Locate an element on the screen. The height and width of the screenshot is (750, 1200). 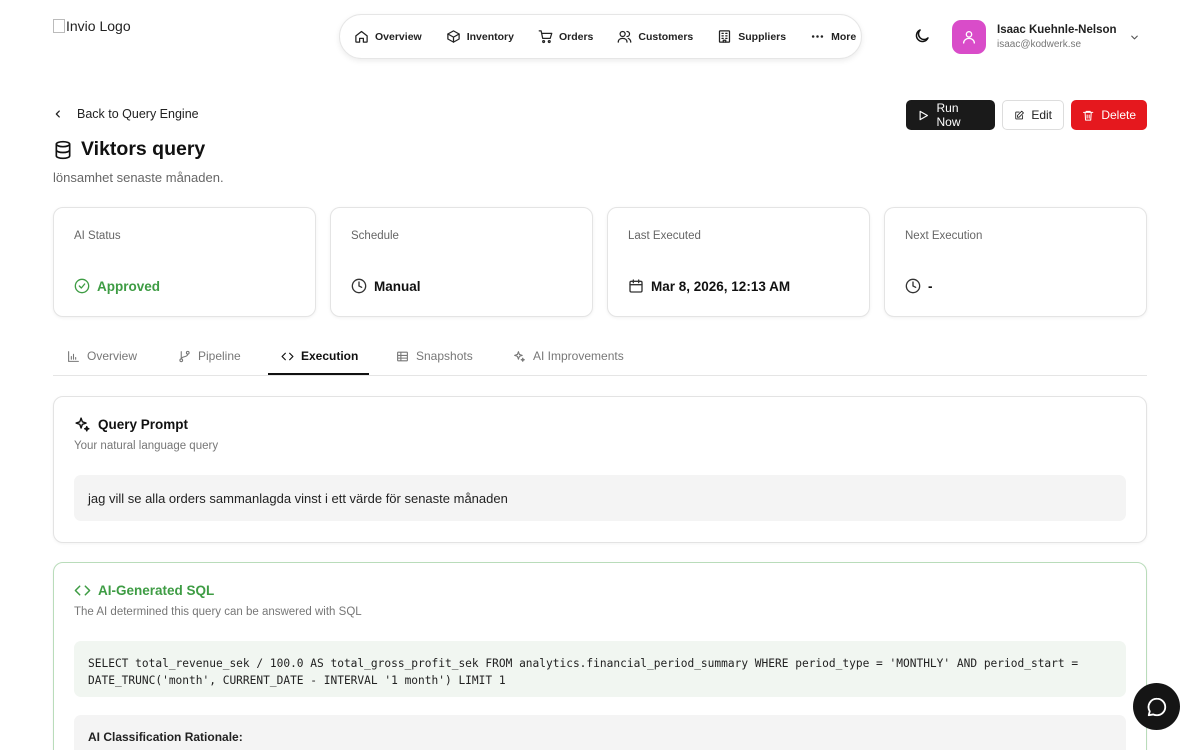
nav-orders: Orders is located at coordinates (565, 36).